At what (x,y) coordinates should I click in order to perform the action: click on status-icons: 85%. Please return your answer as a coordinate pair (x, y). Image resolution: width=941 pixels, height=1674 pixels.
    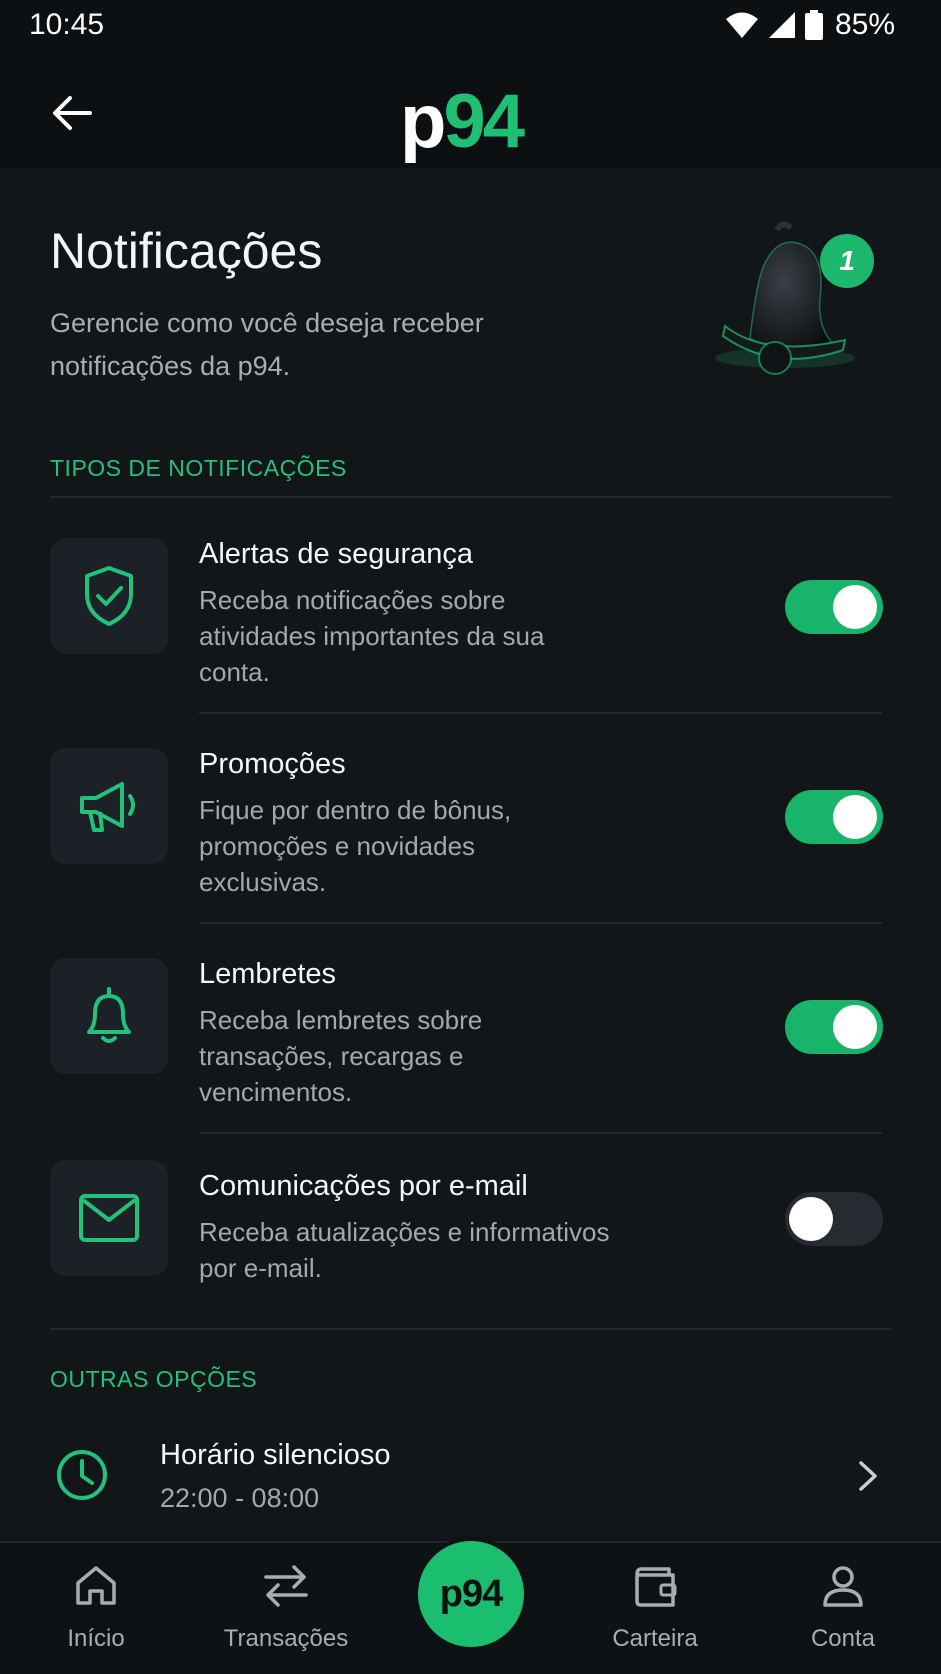
    Looking at the image, I should click on (810, 25).